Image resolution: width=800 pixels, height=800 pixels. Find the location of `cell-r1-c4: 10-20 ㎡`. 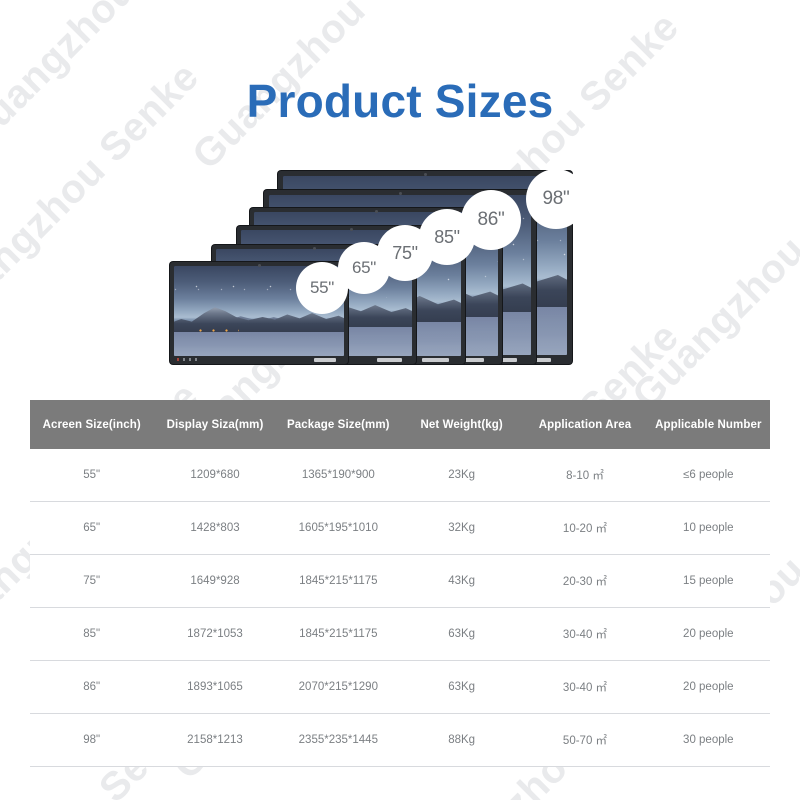

cell-r1-c4: 10-20 ㎡ is located at coordinates (585, 528).